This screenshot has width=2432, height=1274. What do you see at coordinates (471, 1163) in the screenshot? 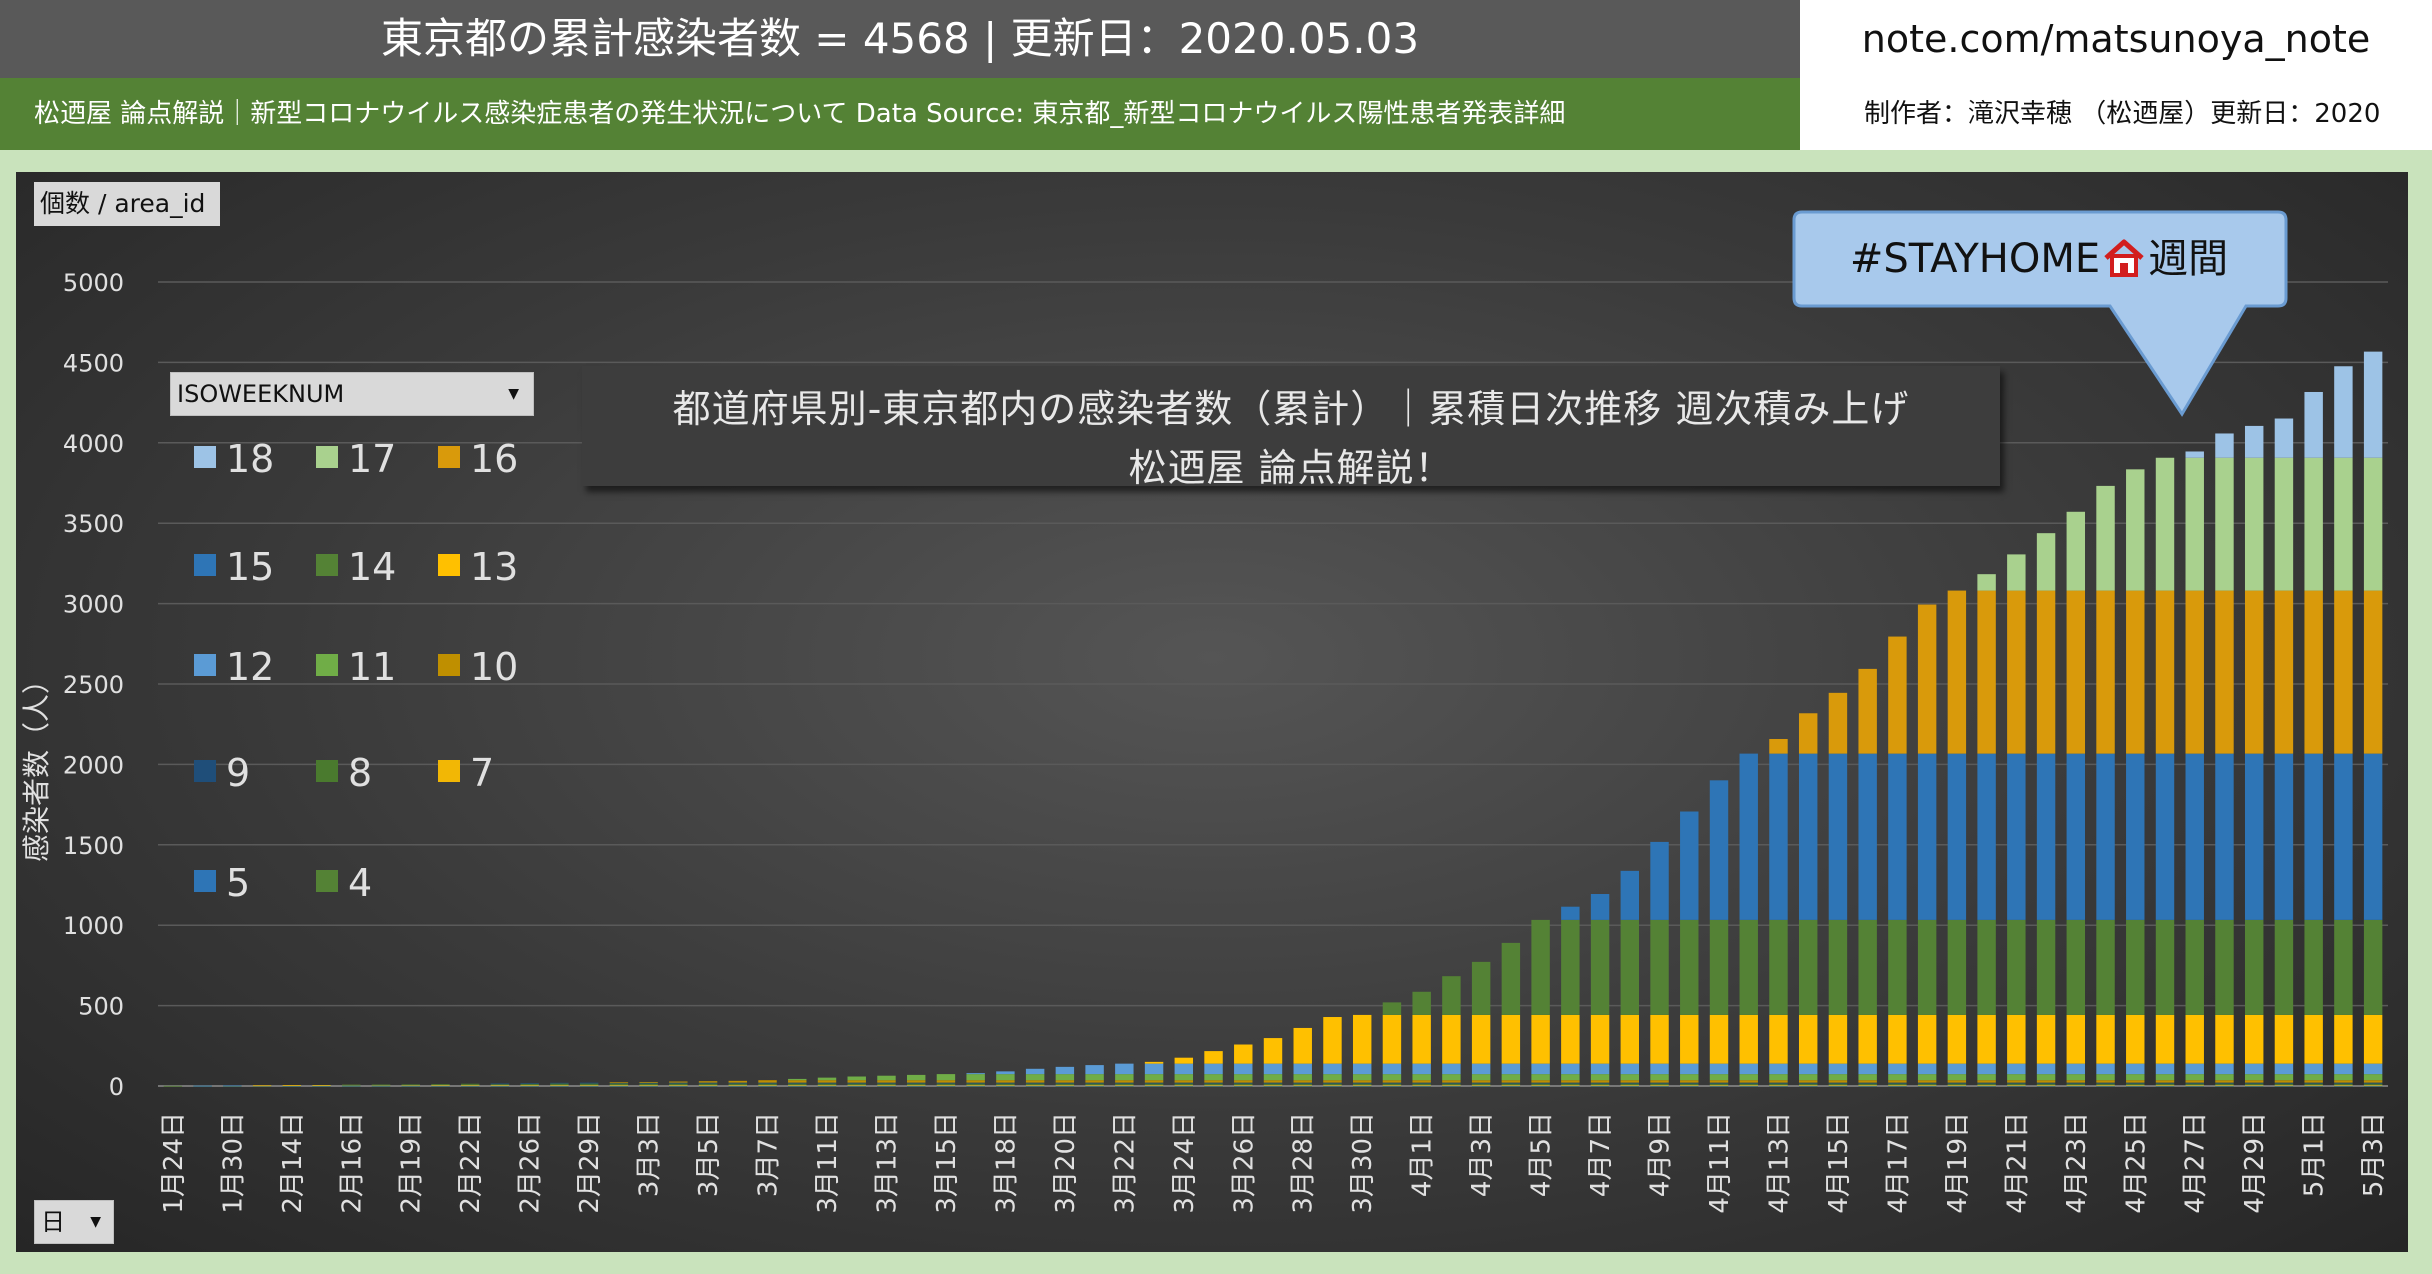
I see `x-tick-label: 2月22日` at bounding box center [471, 1163].